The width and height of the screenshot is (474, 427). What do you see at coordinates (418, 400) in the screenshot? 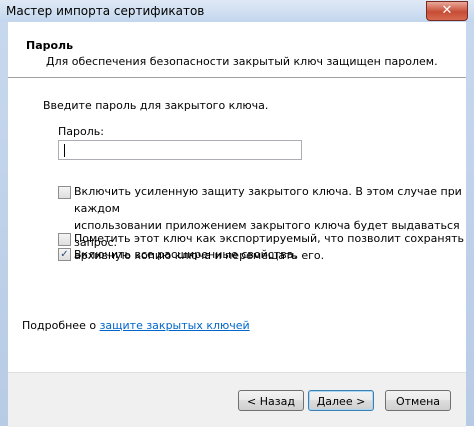
I see `cancel-button: Отмена` at bounding box center [418, 400].